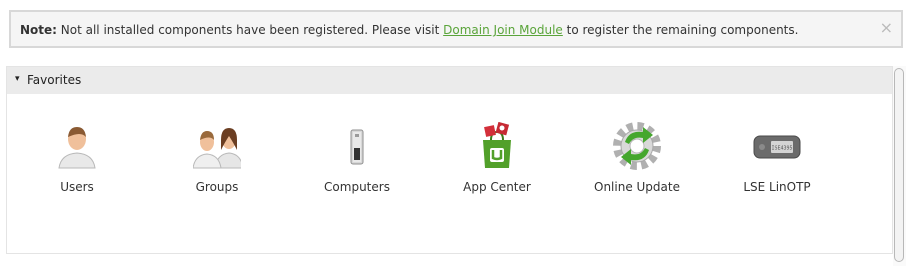 The width and height of the screenshot is (915, 266). I want to click on module-label: Users, so click(77, 187).